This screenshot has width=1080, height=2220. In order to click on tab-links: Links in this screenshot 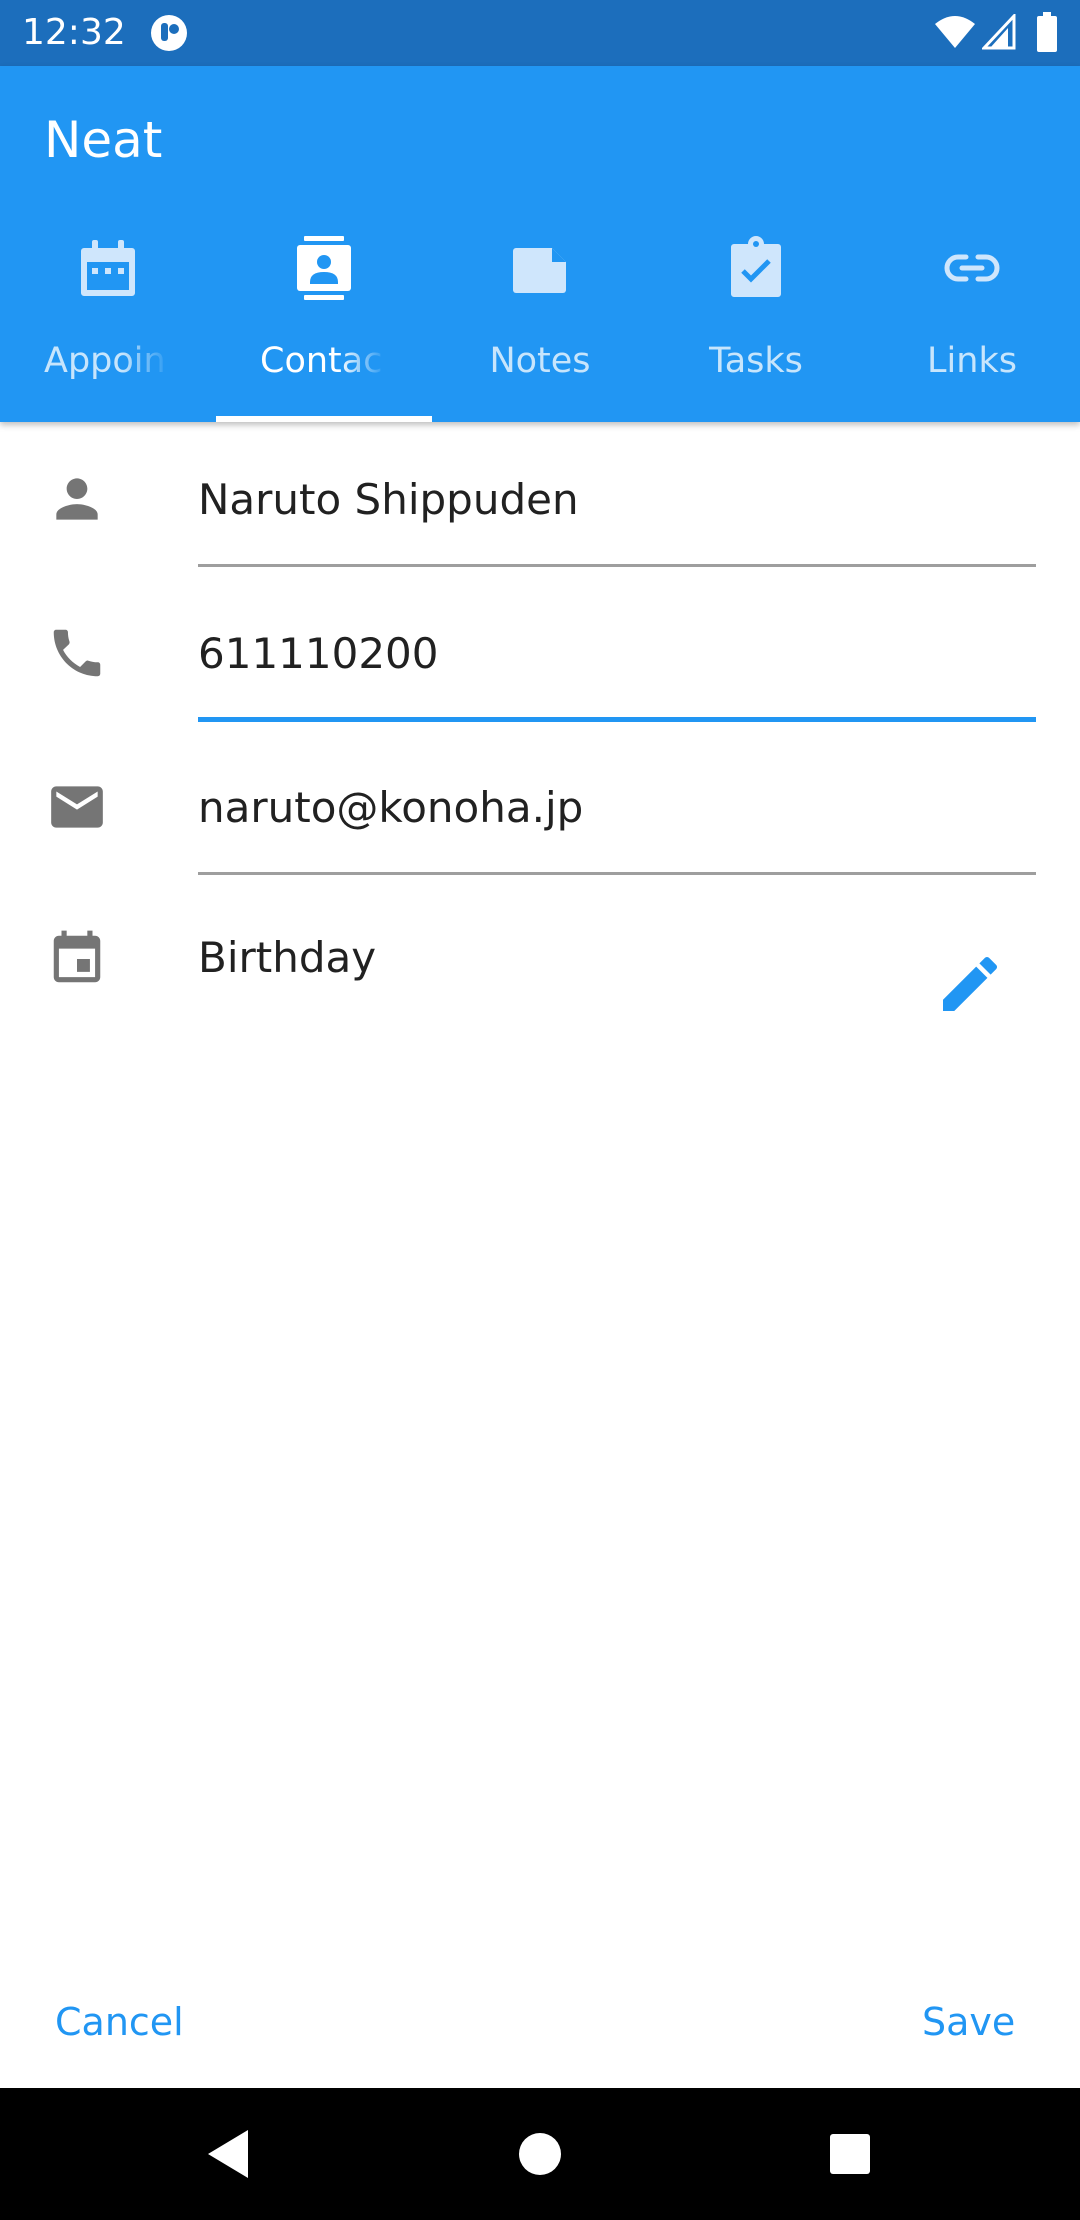, I will do `click(972, 329)`.